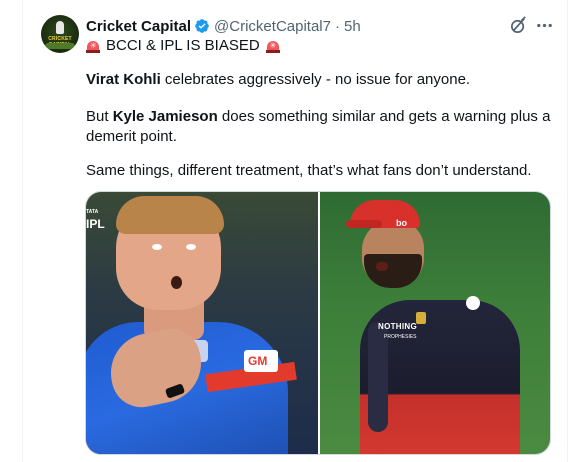 Image resolution: width=581 pixels, height=462 pixels. What do you see at coordinates (400, 337) in the screenshot?
I see `jersey-sponsor-subtext: PROPHESIES` at bounding box center [400, 337].